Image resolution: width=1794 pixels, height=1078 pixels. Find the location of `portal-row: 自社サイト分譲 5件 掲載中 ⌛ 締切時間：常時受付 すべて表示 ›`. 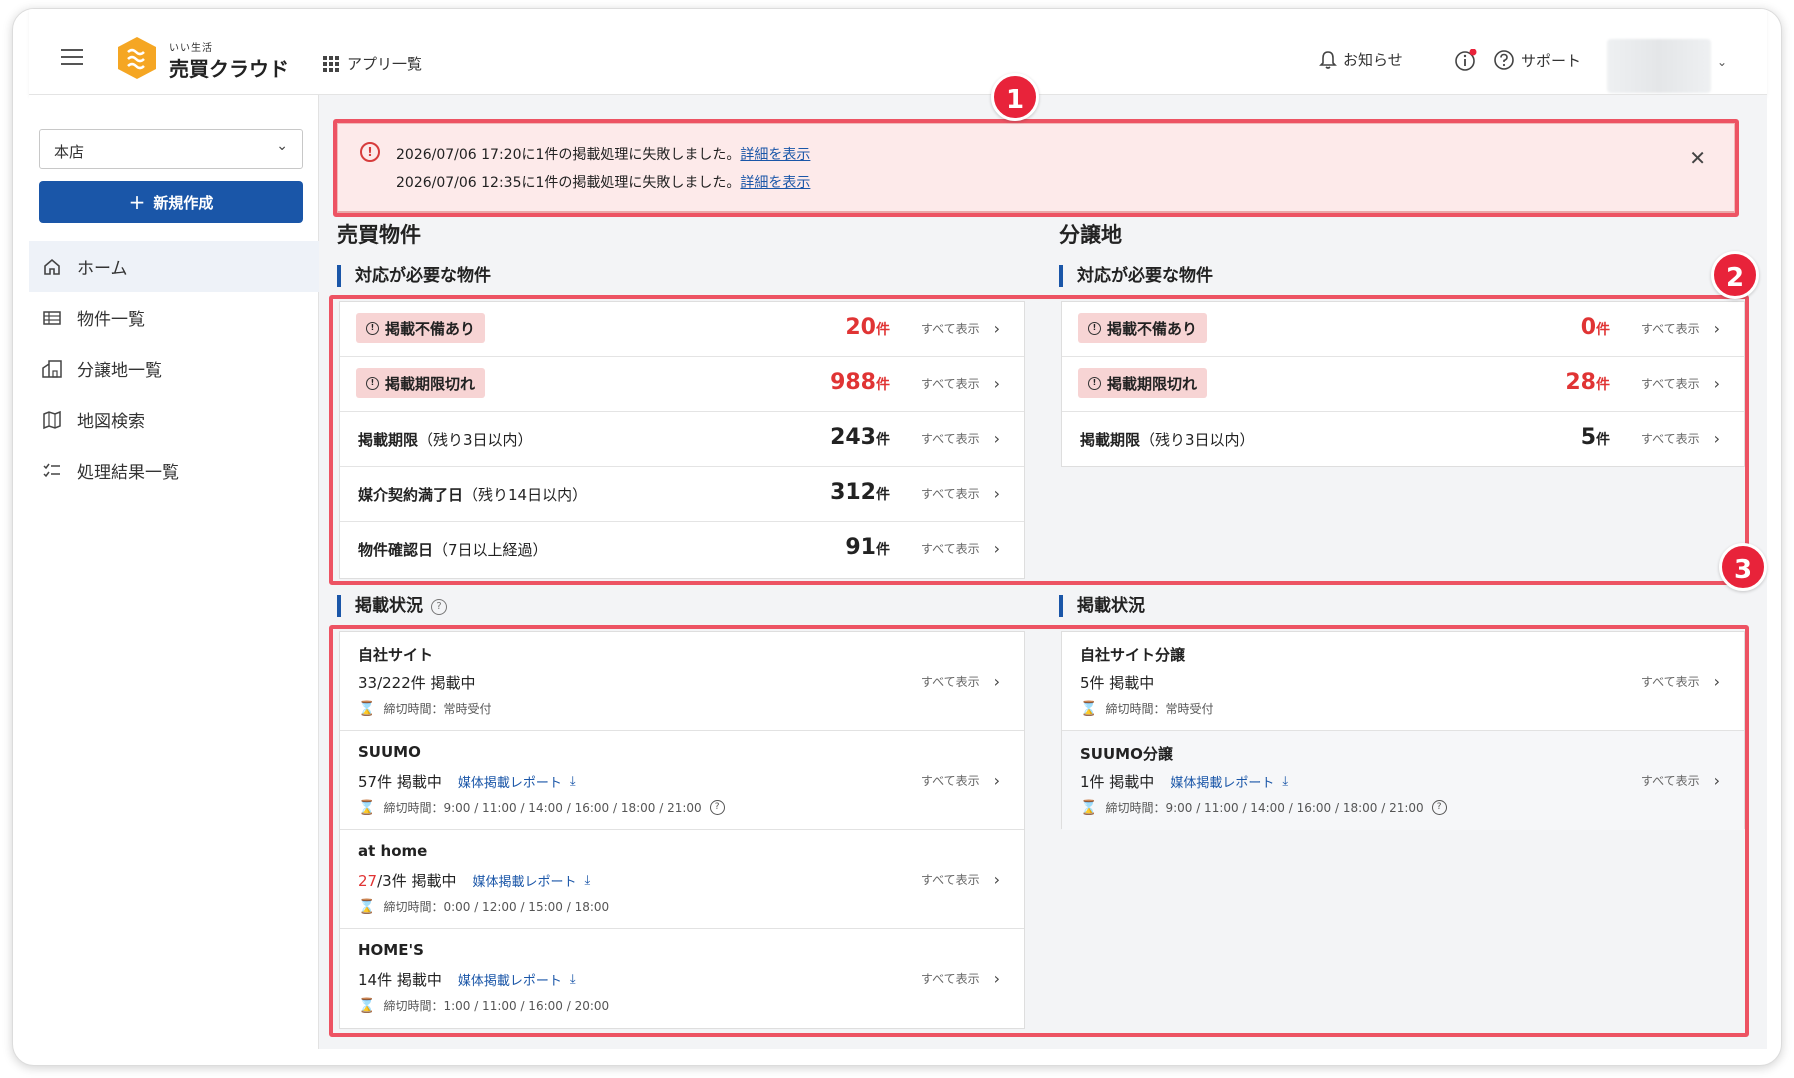

portal-row: 自社サイト分譲 5件 掲載中 ⌛ 締切時間：常時受付 すべて表示 › is located at coordinates (1403, 681).